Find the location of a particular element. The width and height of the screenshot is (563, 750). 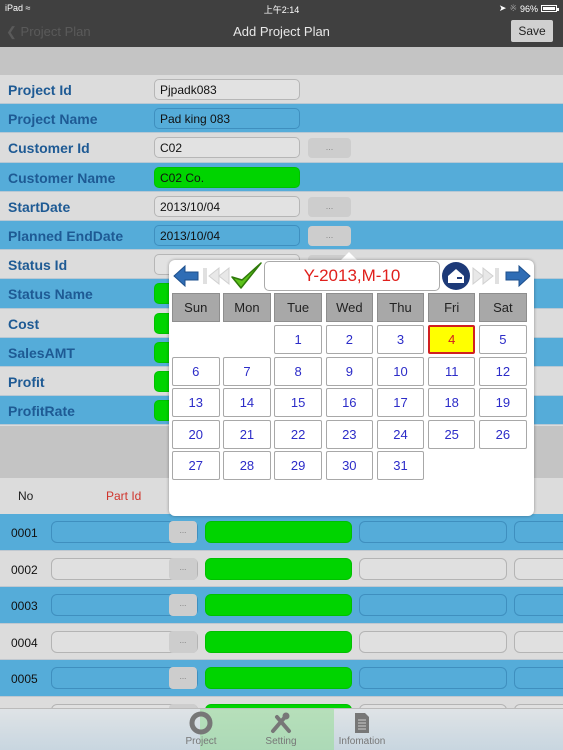

gear-icon is located at coordinates (201, 723).